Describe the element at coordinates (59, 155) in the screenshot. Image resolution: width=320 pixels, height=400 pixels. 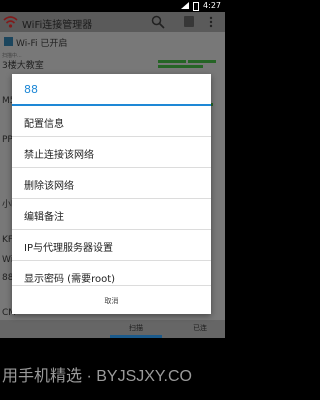
I see `menu-item-label: 禁止连接该网络` at that location.